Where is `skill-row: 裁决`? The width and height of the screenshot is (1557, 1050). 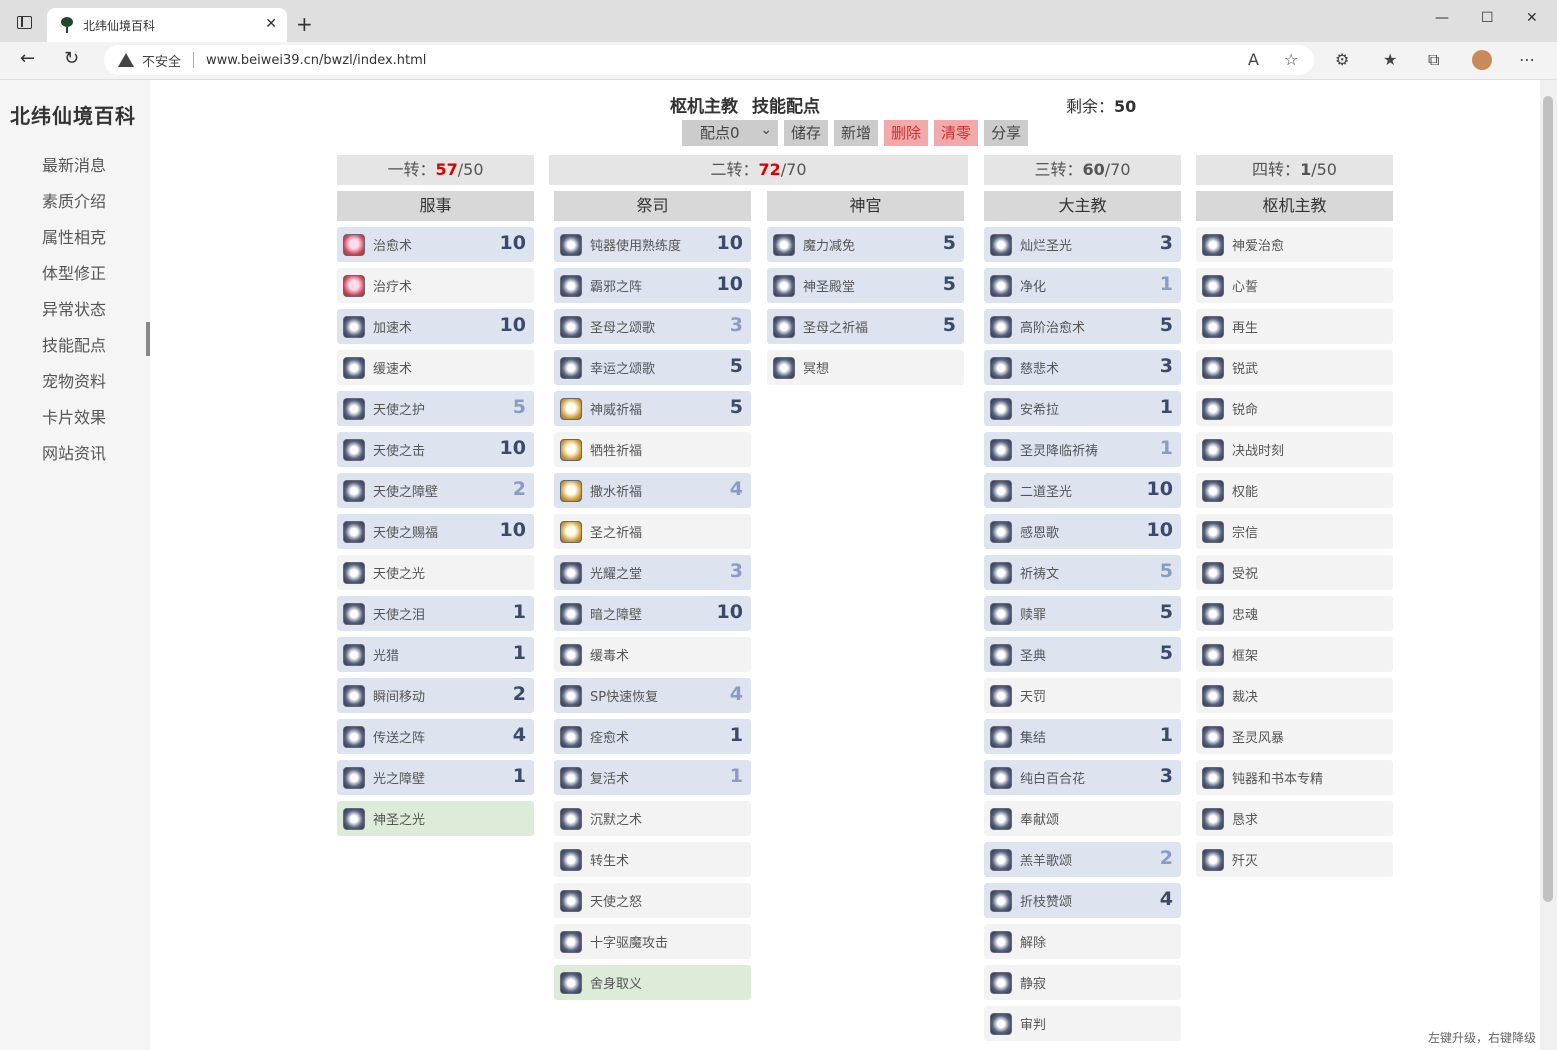 skill-row: 裁决 is located at coordinates (1294, 695).